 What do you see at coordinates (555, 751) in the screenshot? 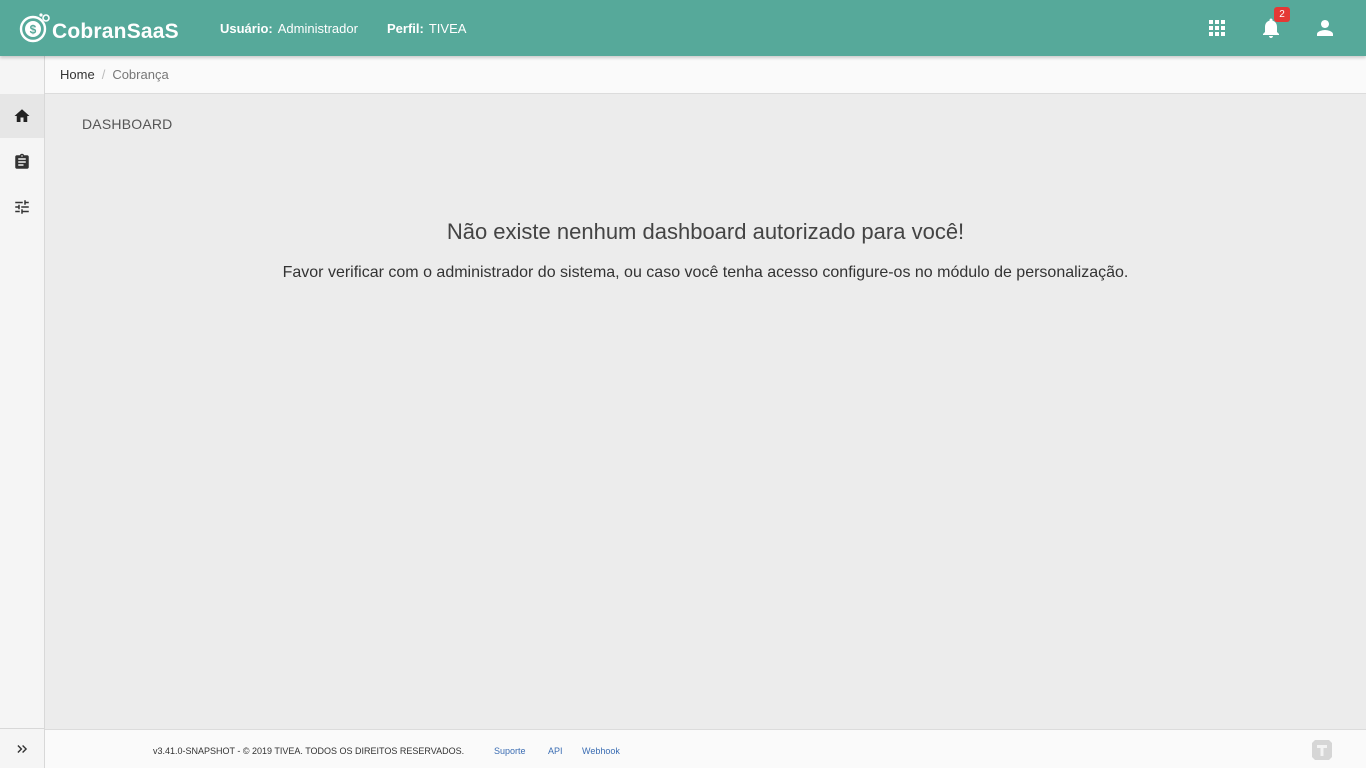
I see `footer-link-api: API` at bounding box center [555, 751].